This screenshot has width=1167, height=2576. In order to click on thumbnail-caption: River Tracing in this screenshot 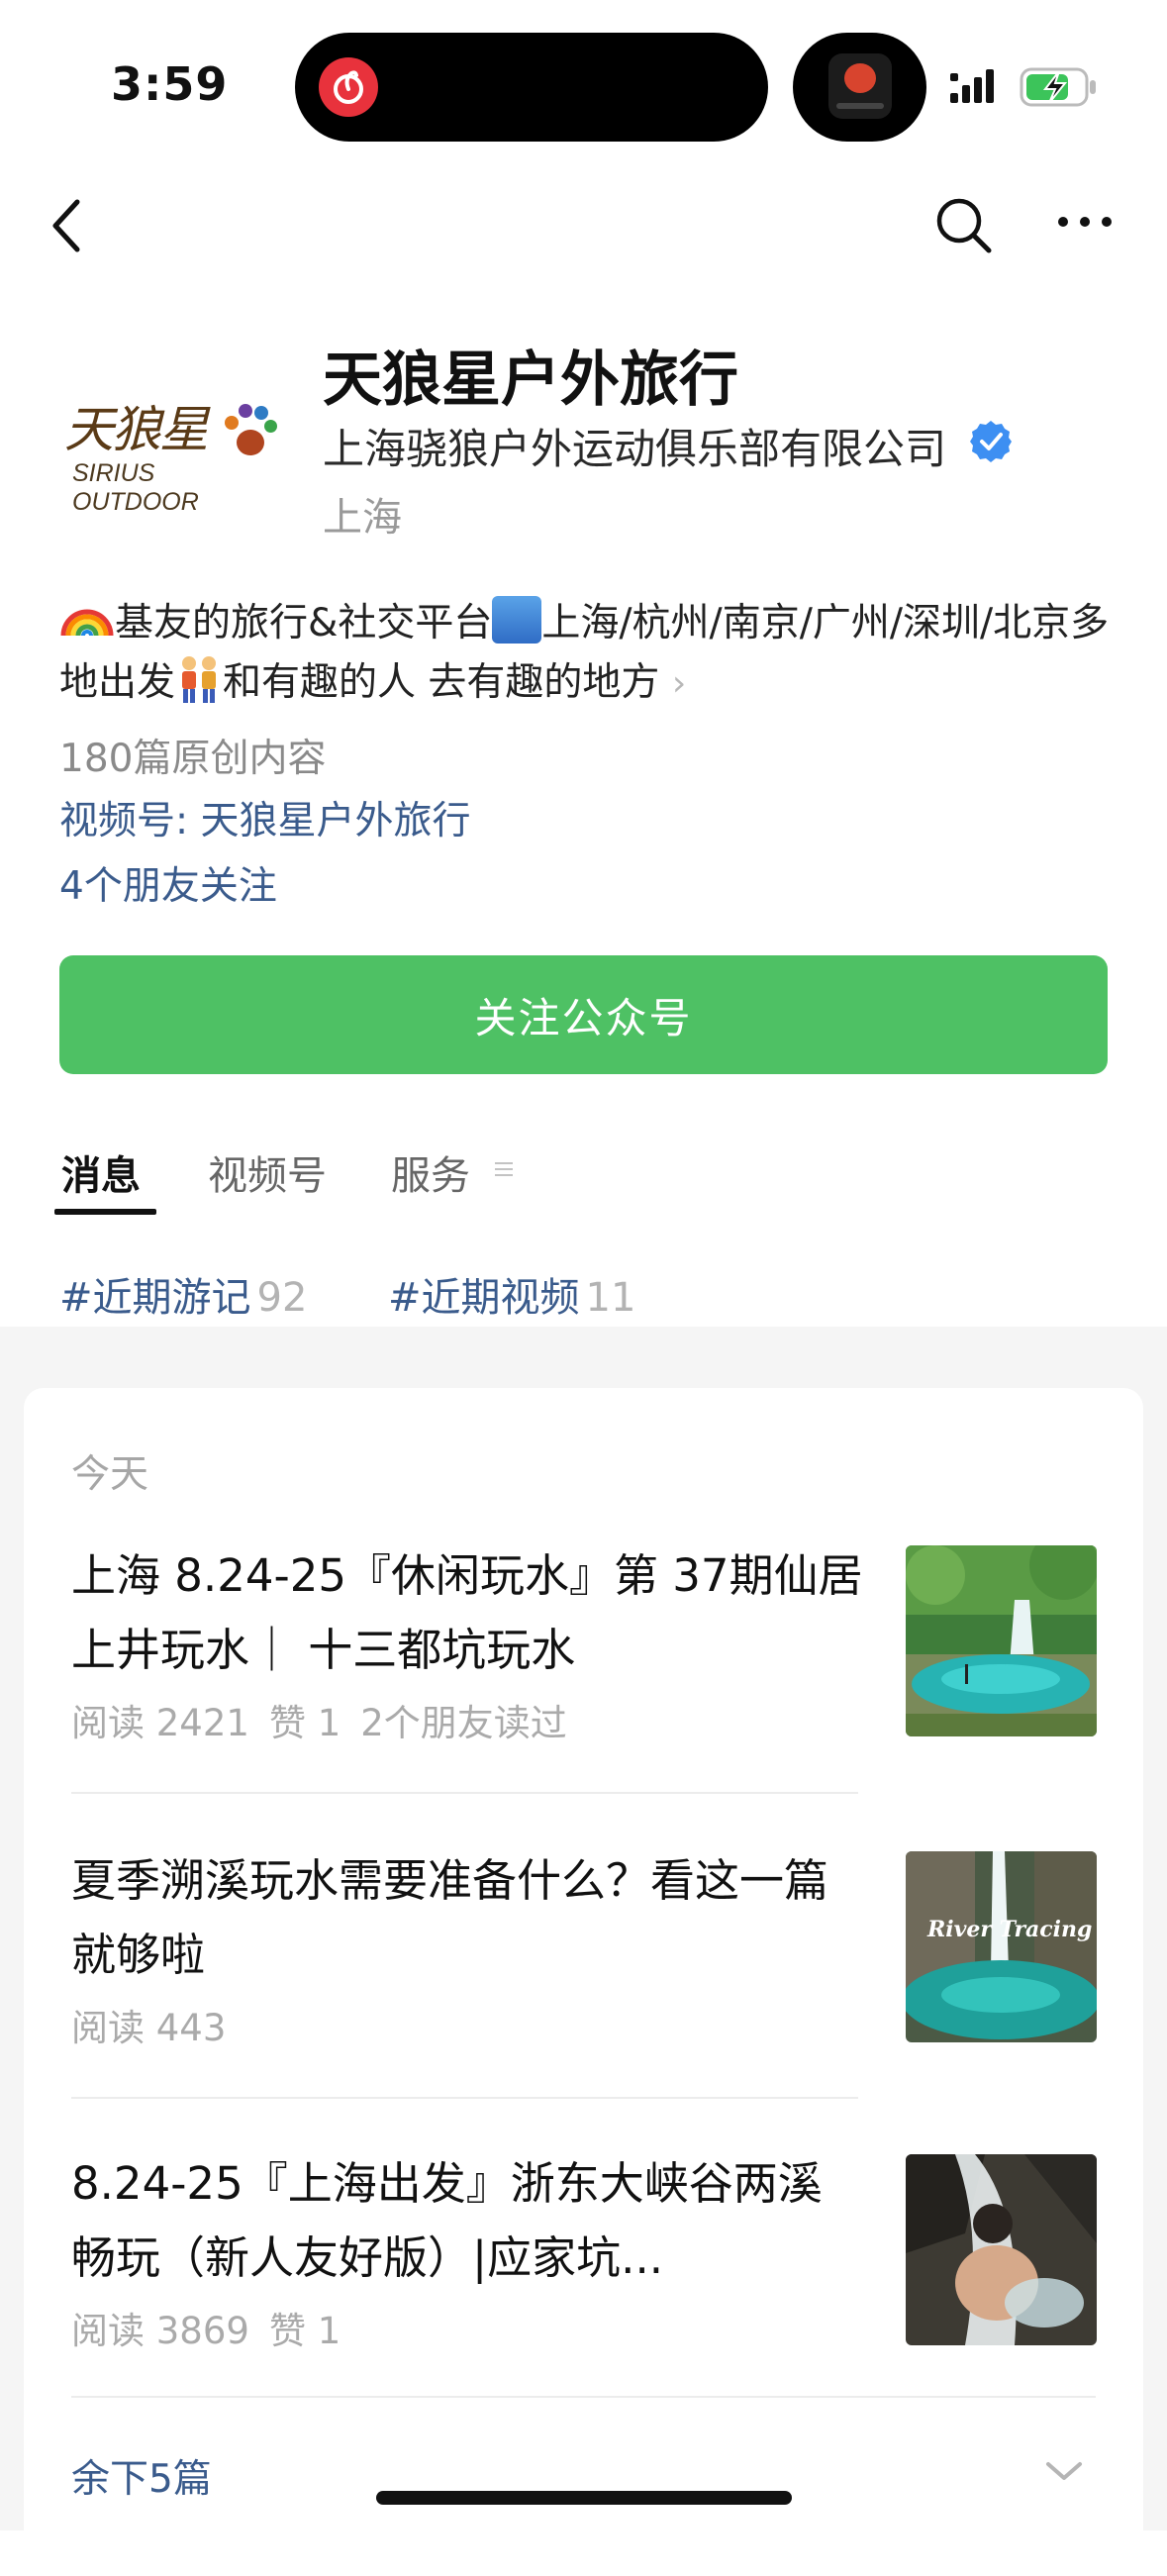, I will do `click(1010, 1930)`.